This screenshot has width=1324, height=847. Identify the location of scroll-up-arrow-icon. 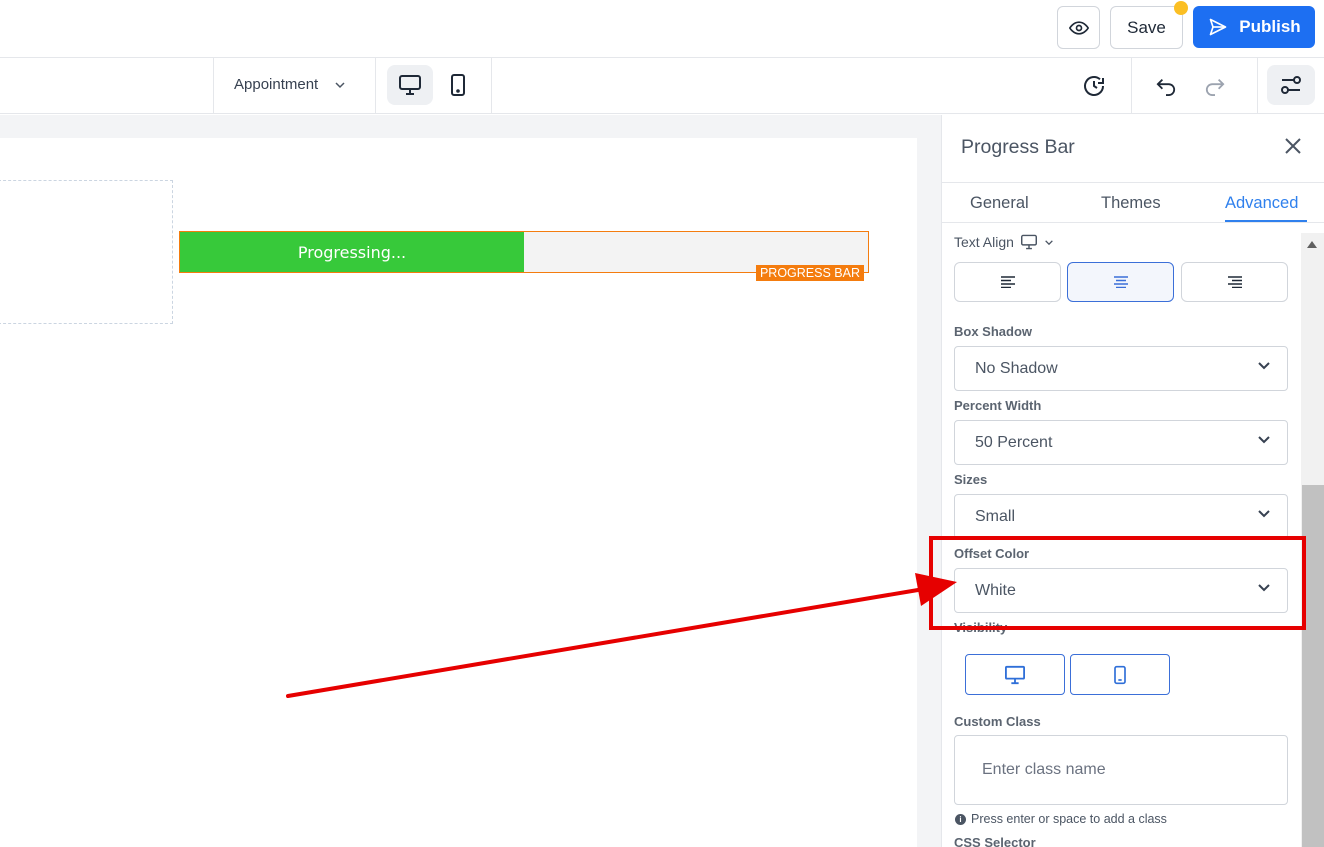
(1312, 244).